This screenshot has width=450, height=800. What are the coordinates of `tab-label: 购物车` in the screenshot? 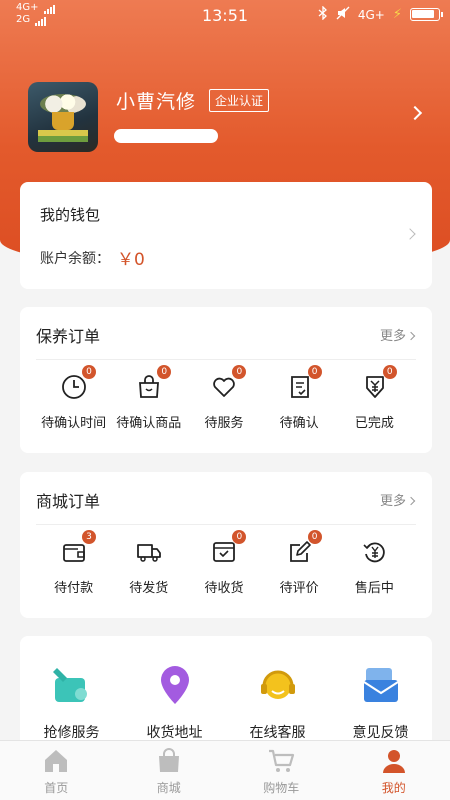 It's located at (281, 788).